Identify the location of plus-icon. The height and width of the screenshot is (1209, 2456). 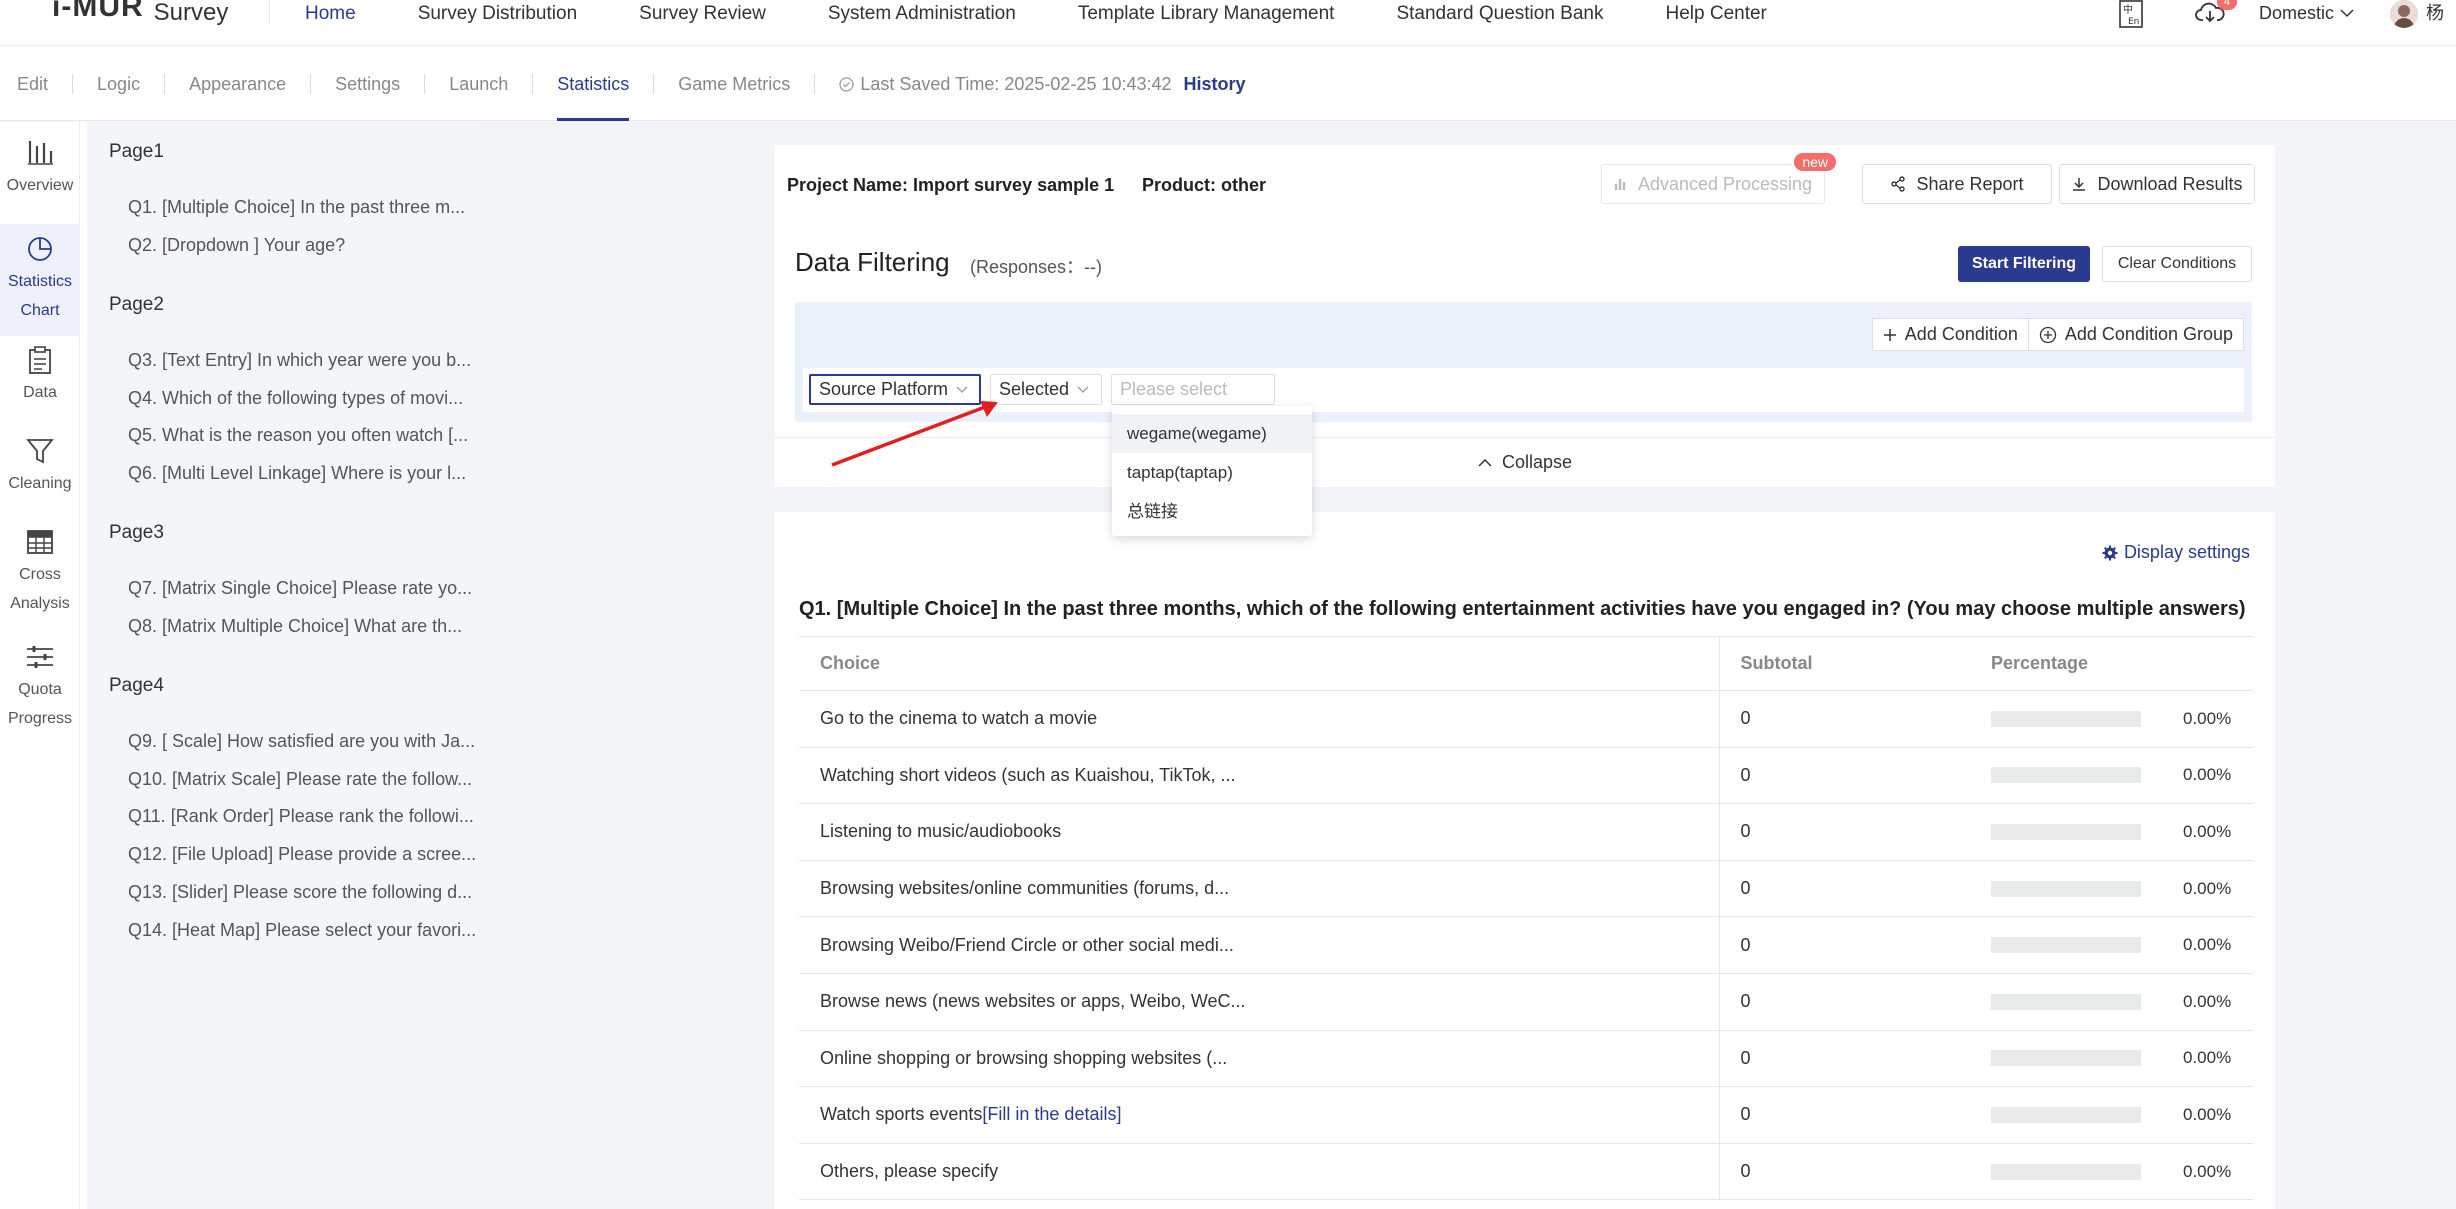
(1889, 334).